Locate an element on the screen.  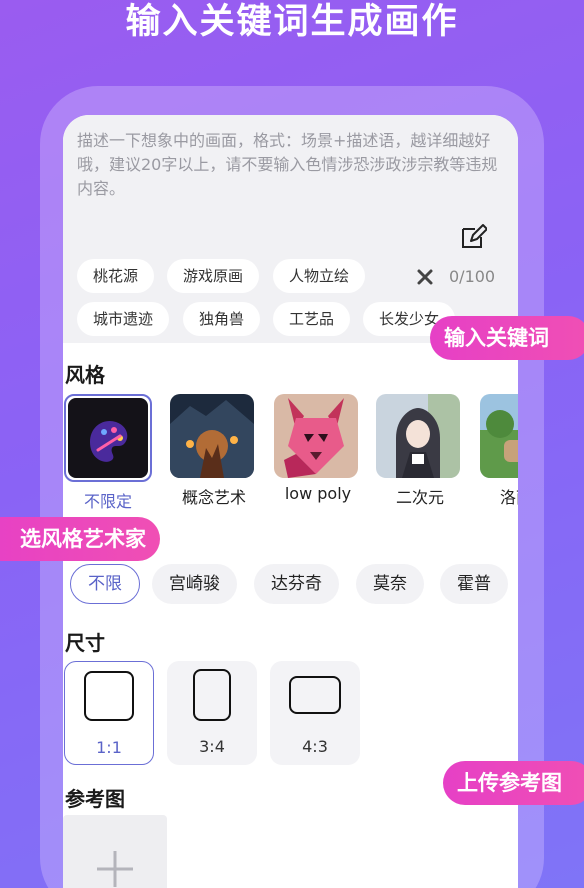
clear-icon is located at coordinates (425, 277).